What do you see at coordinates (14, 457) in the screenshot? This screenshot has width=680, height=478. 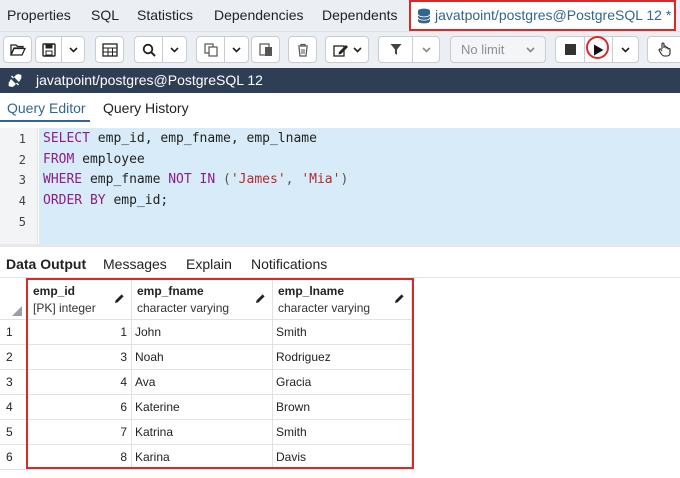 I see `row-number: 6` at bounding box center [14, 457].